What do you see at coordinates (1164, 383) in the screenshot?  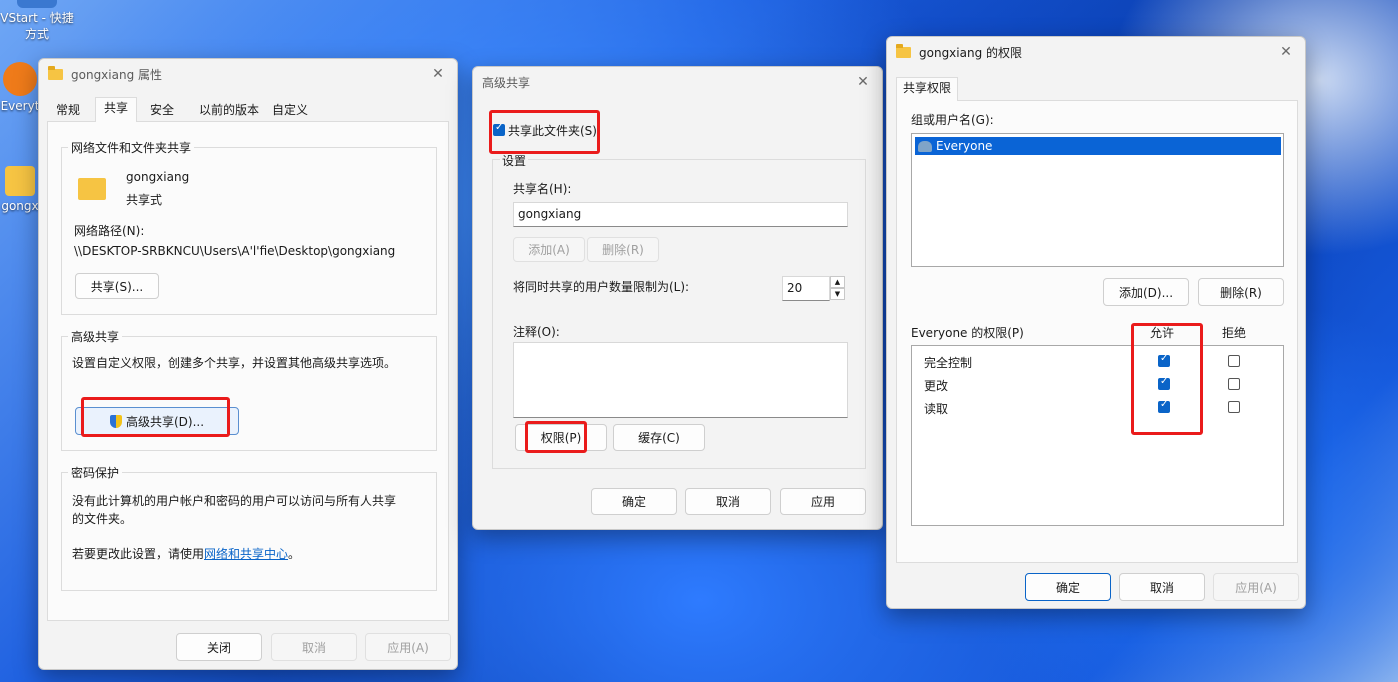 I see `allow-change-checkbox` at bounding box center [1164, 383].